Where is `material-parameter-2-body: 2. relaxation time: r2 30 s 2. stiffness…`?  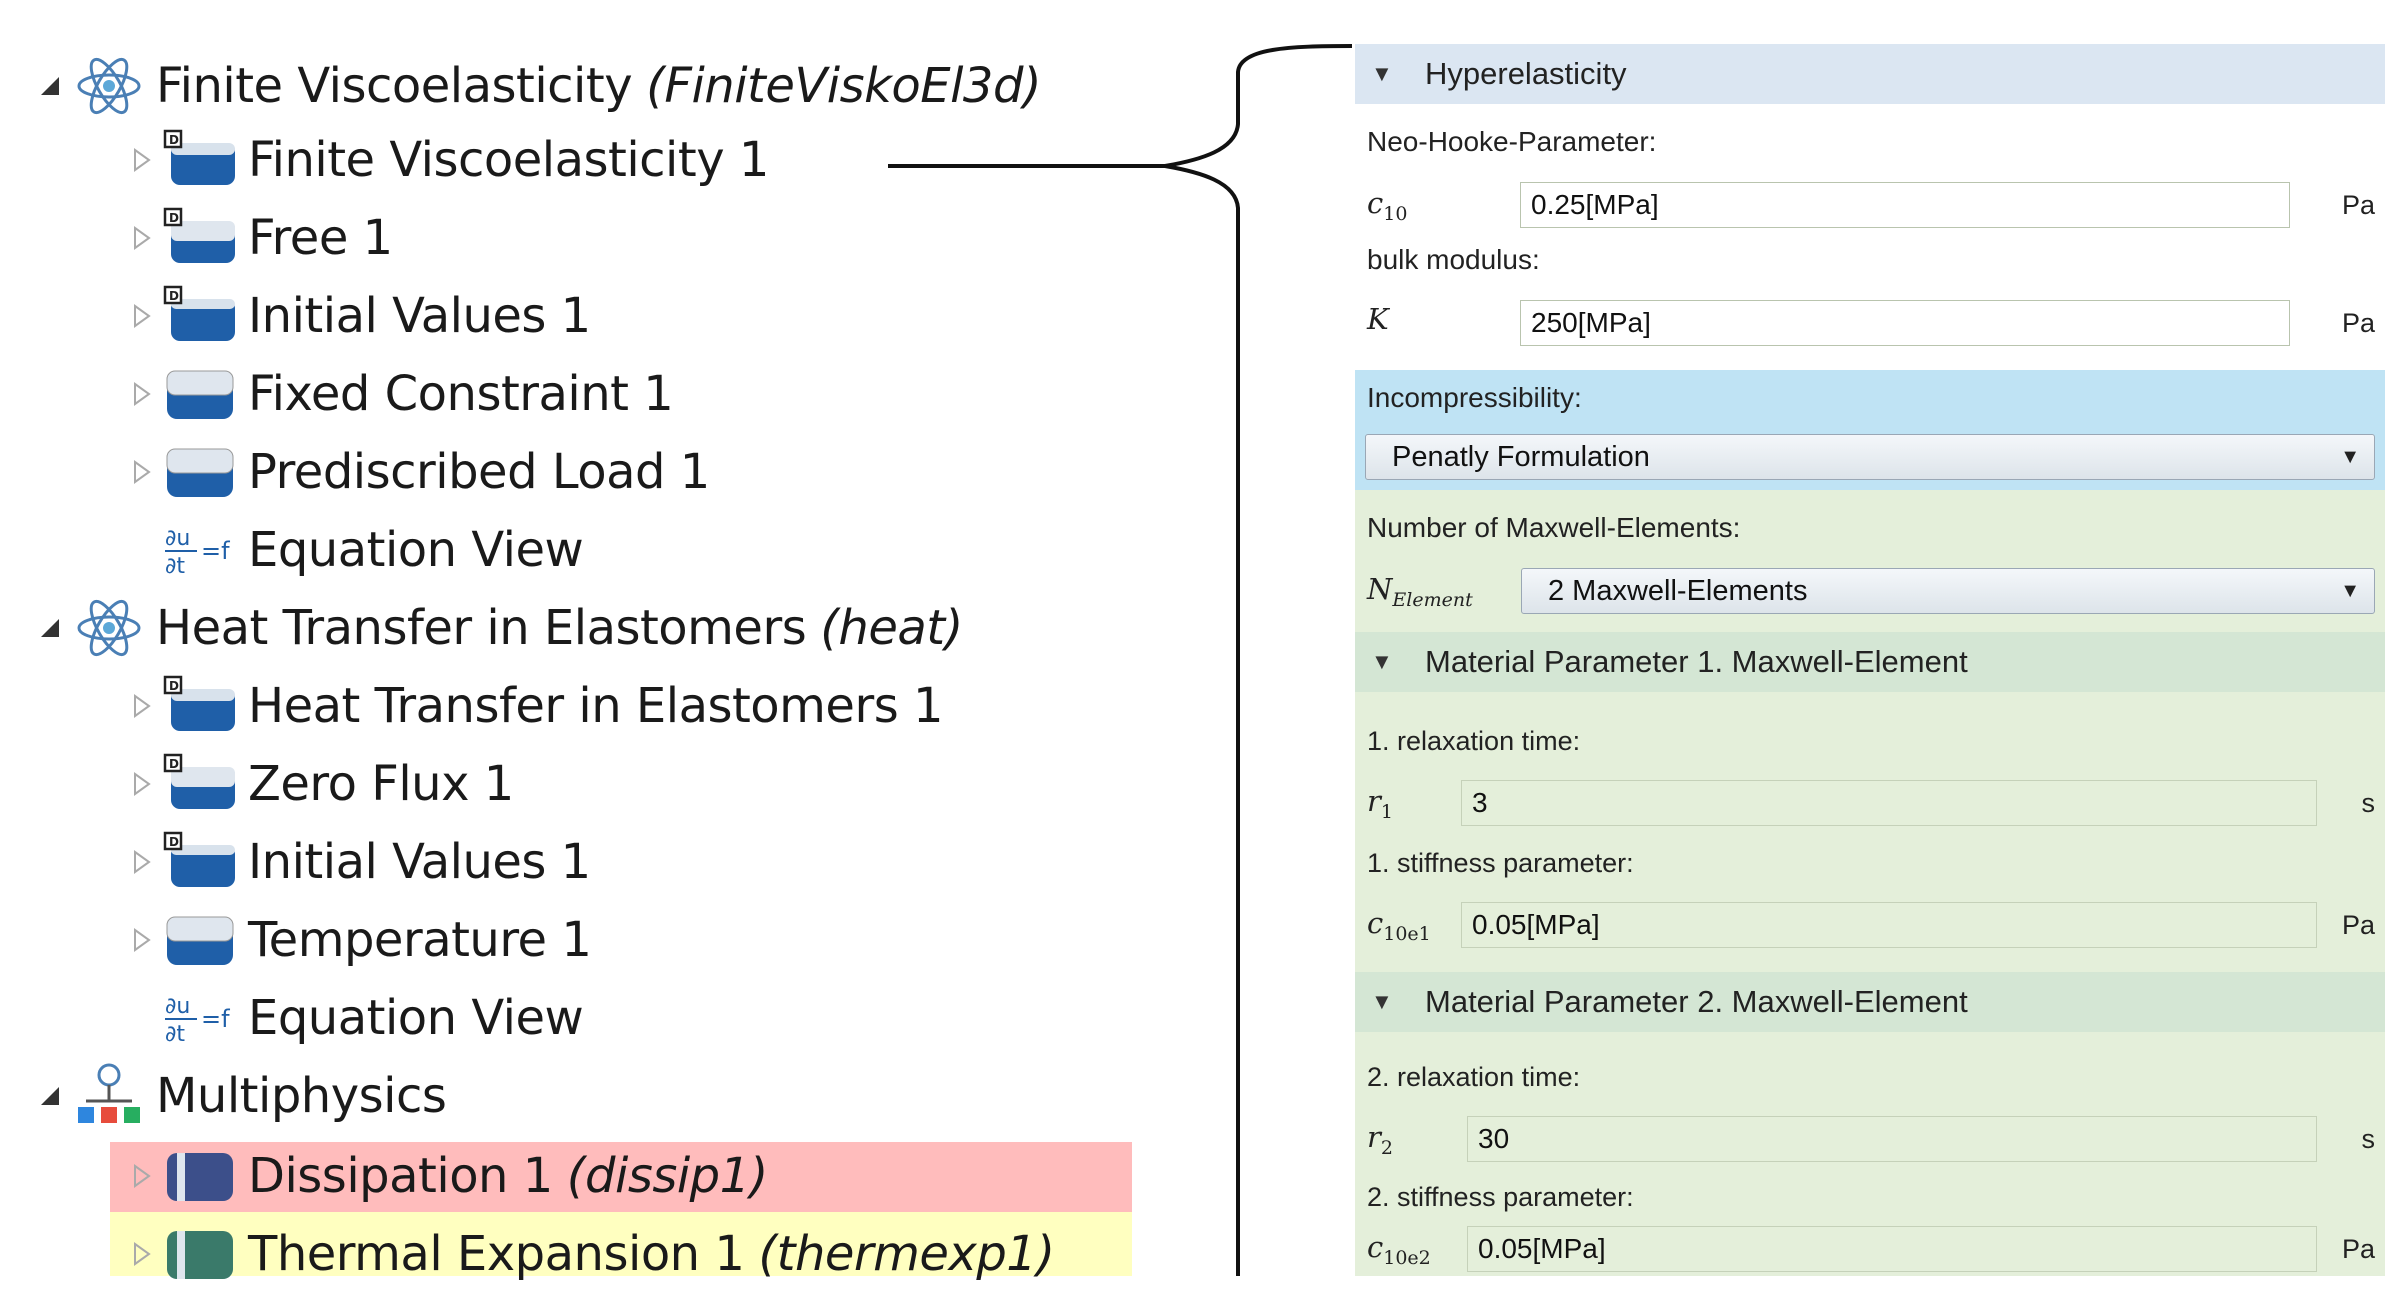
material-parameter-2-body: 2. relaxation time: r2 30 s 2. stiffness… is located at coordinates (1870, 1154).